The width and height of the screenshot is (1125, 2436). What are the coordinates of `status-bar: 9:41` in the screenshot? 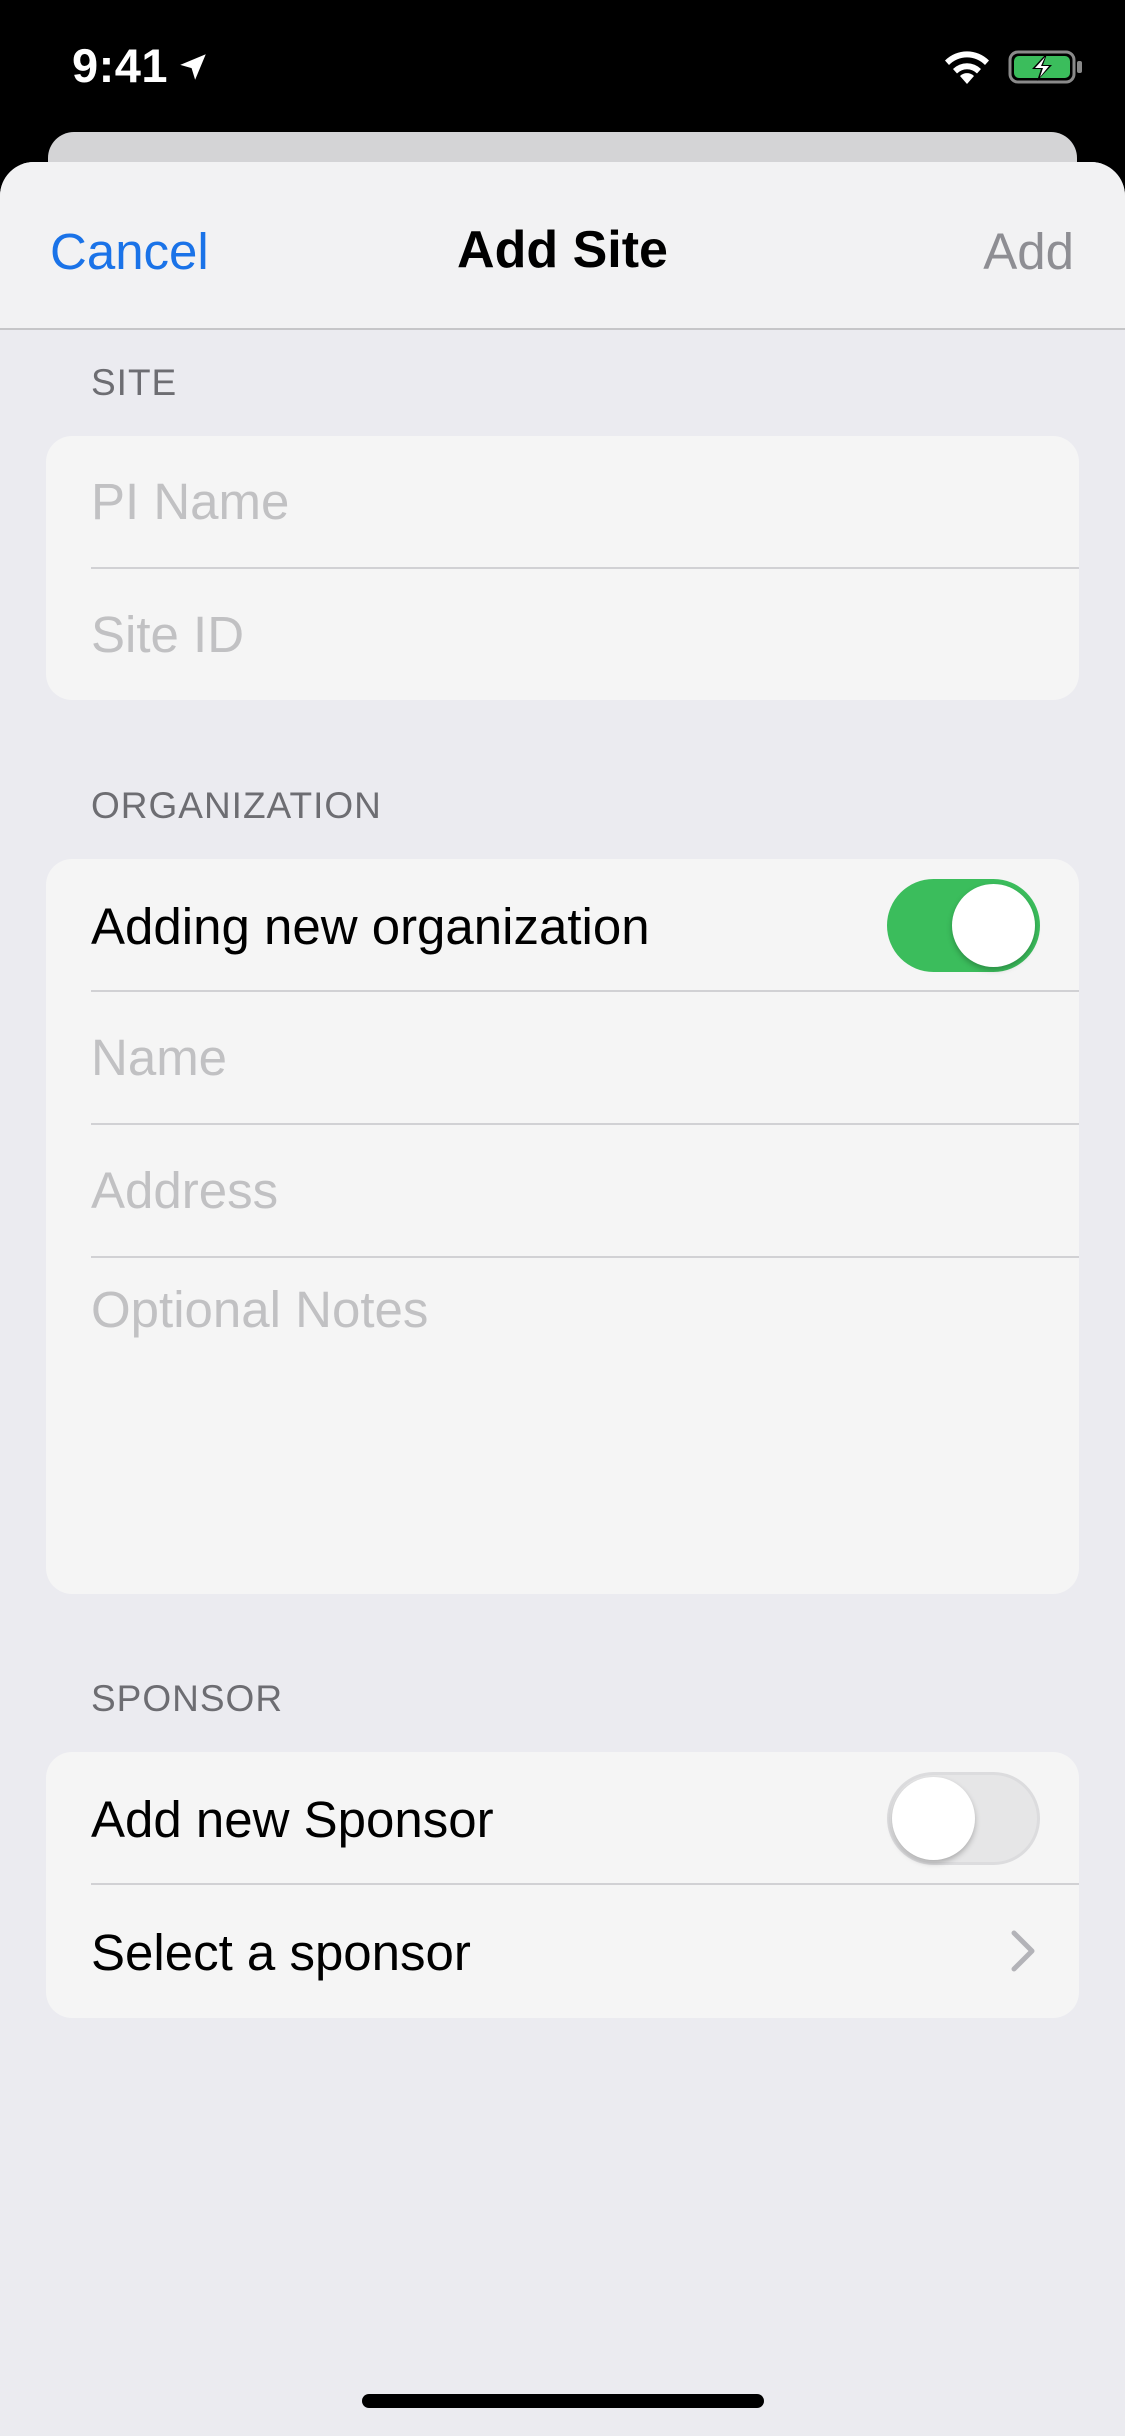 It's located at (562, 66).